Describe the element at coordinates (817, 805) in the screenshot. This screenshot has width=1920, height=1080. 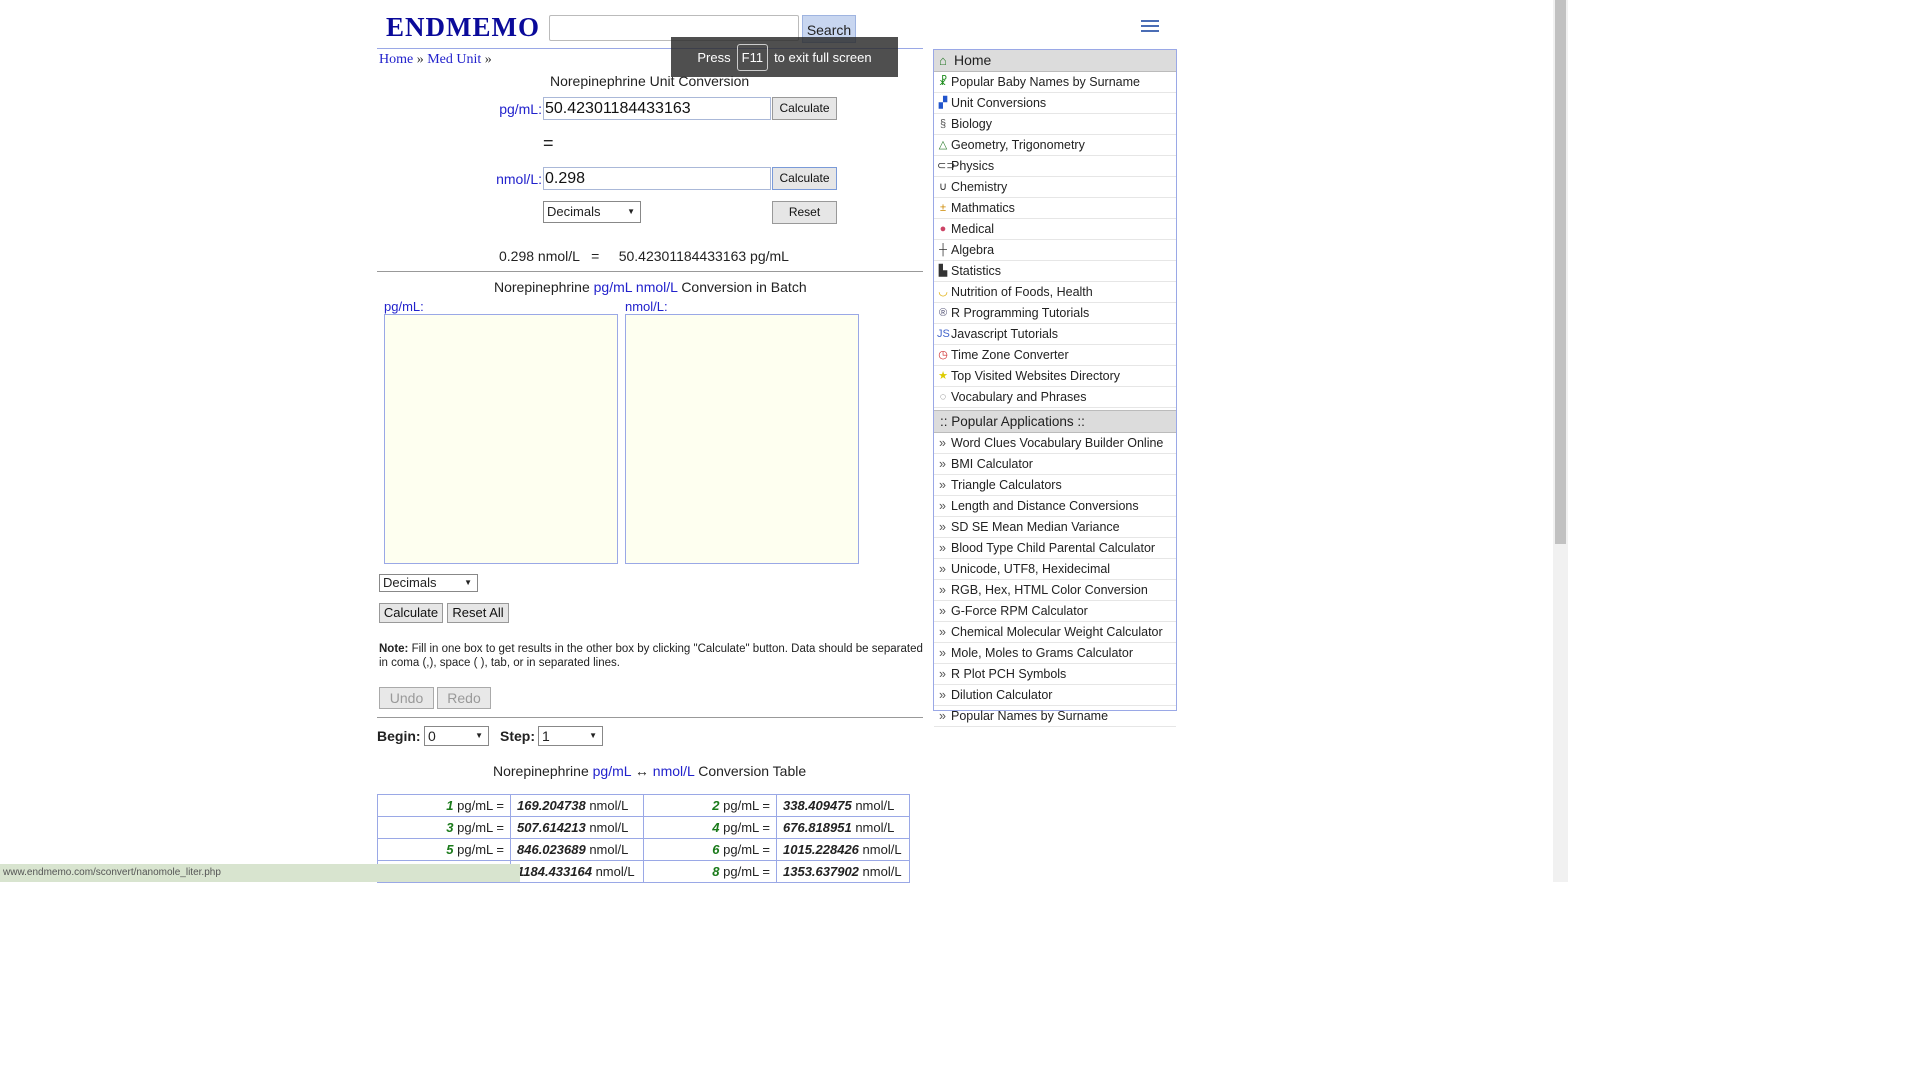
I see `result-value: 338.409475` at that location.